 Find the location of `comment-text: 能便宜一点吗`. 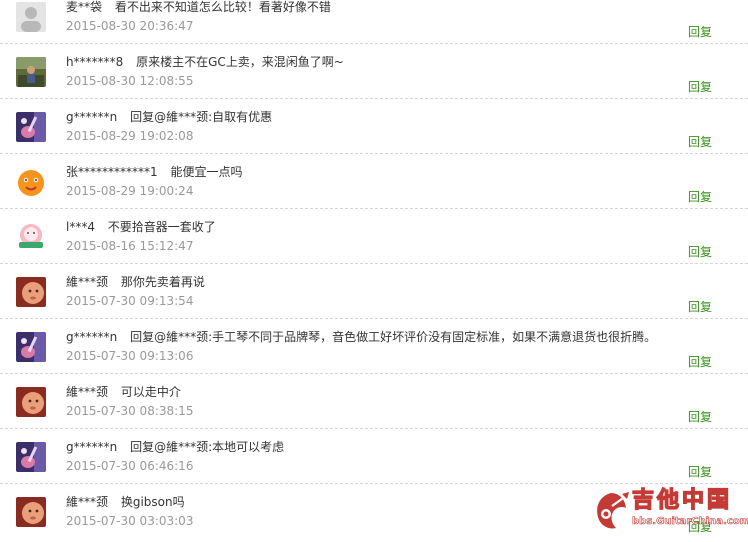

comment-text: 能便宜一点吗 is located at coordinates (206, 172).